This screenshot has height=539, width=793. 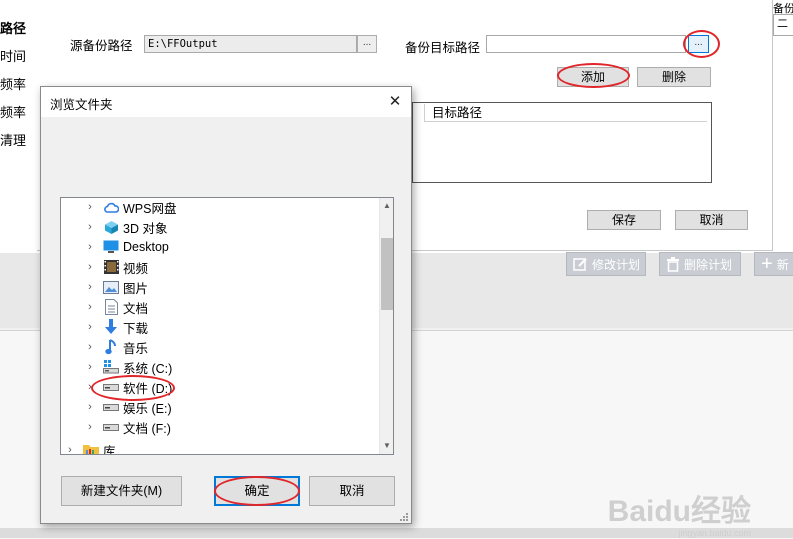 I want to click on source-path-label: 源备份路径, so click(x=101, y=46).